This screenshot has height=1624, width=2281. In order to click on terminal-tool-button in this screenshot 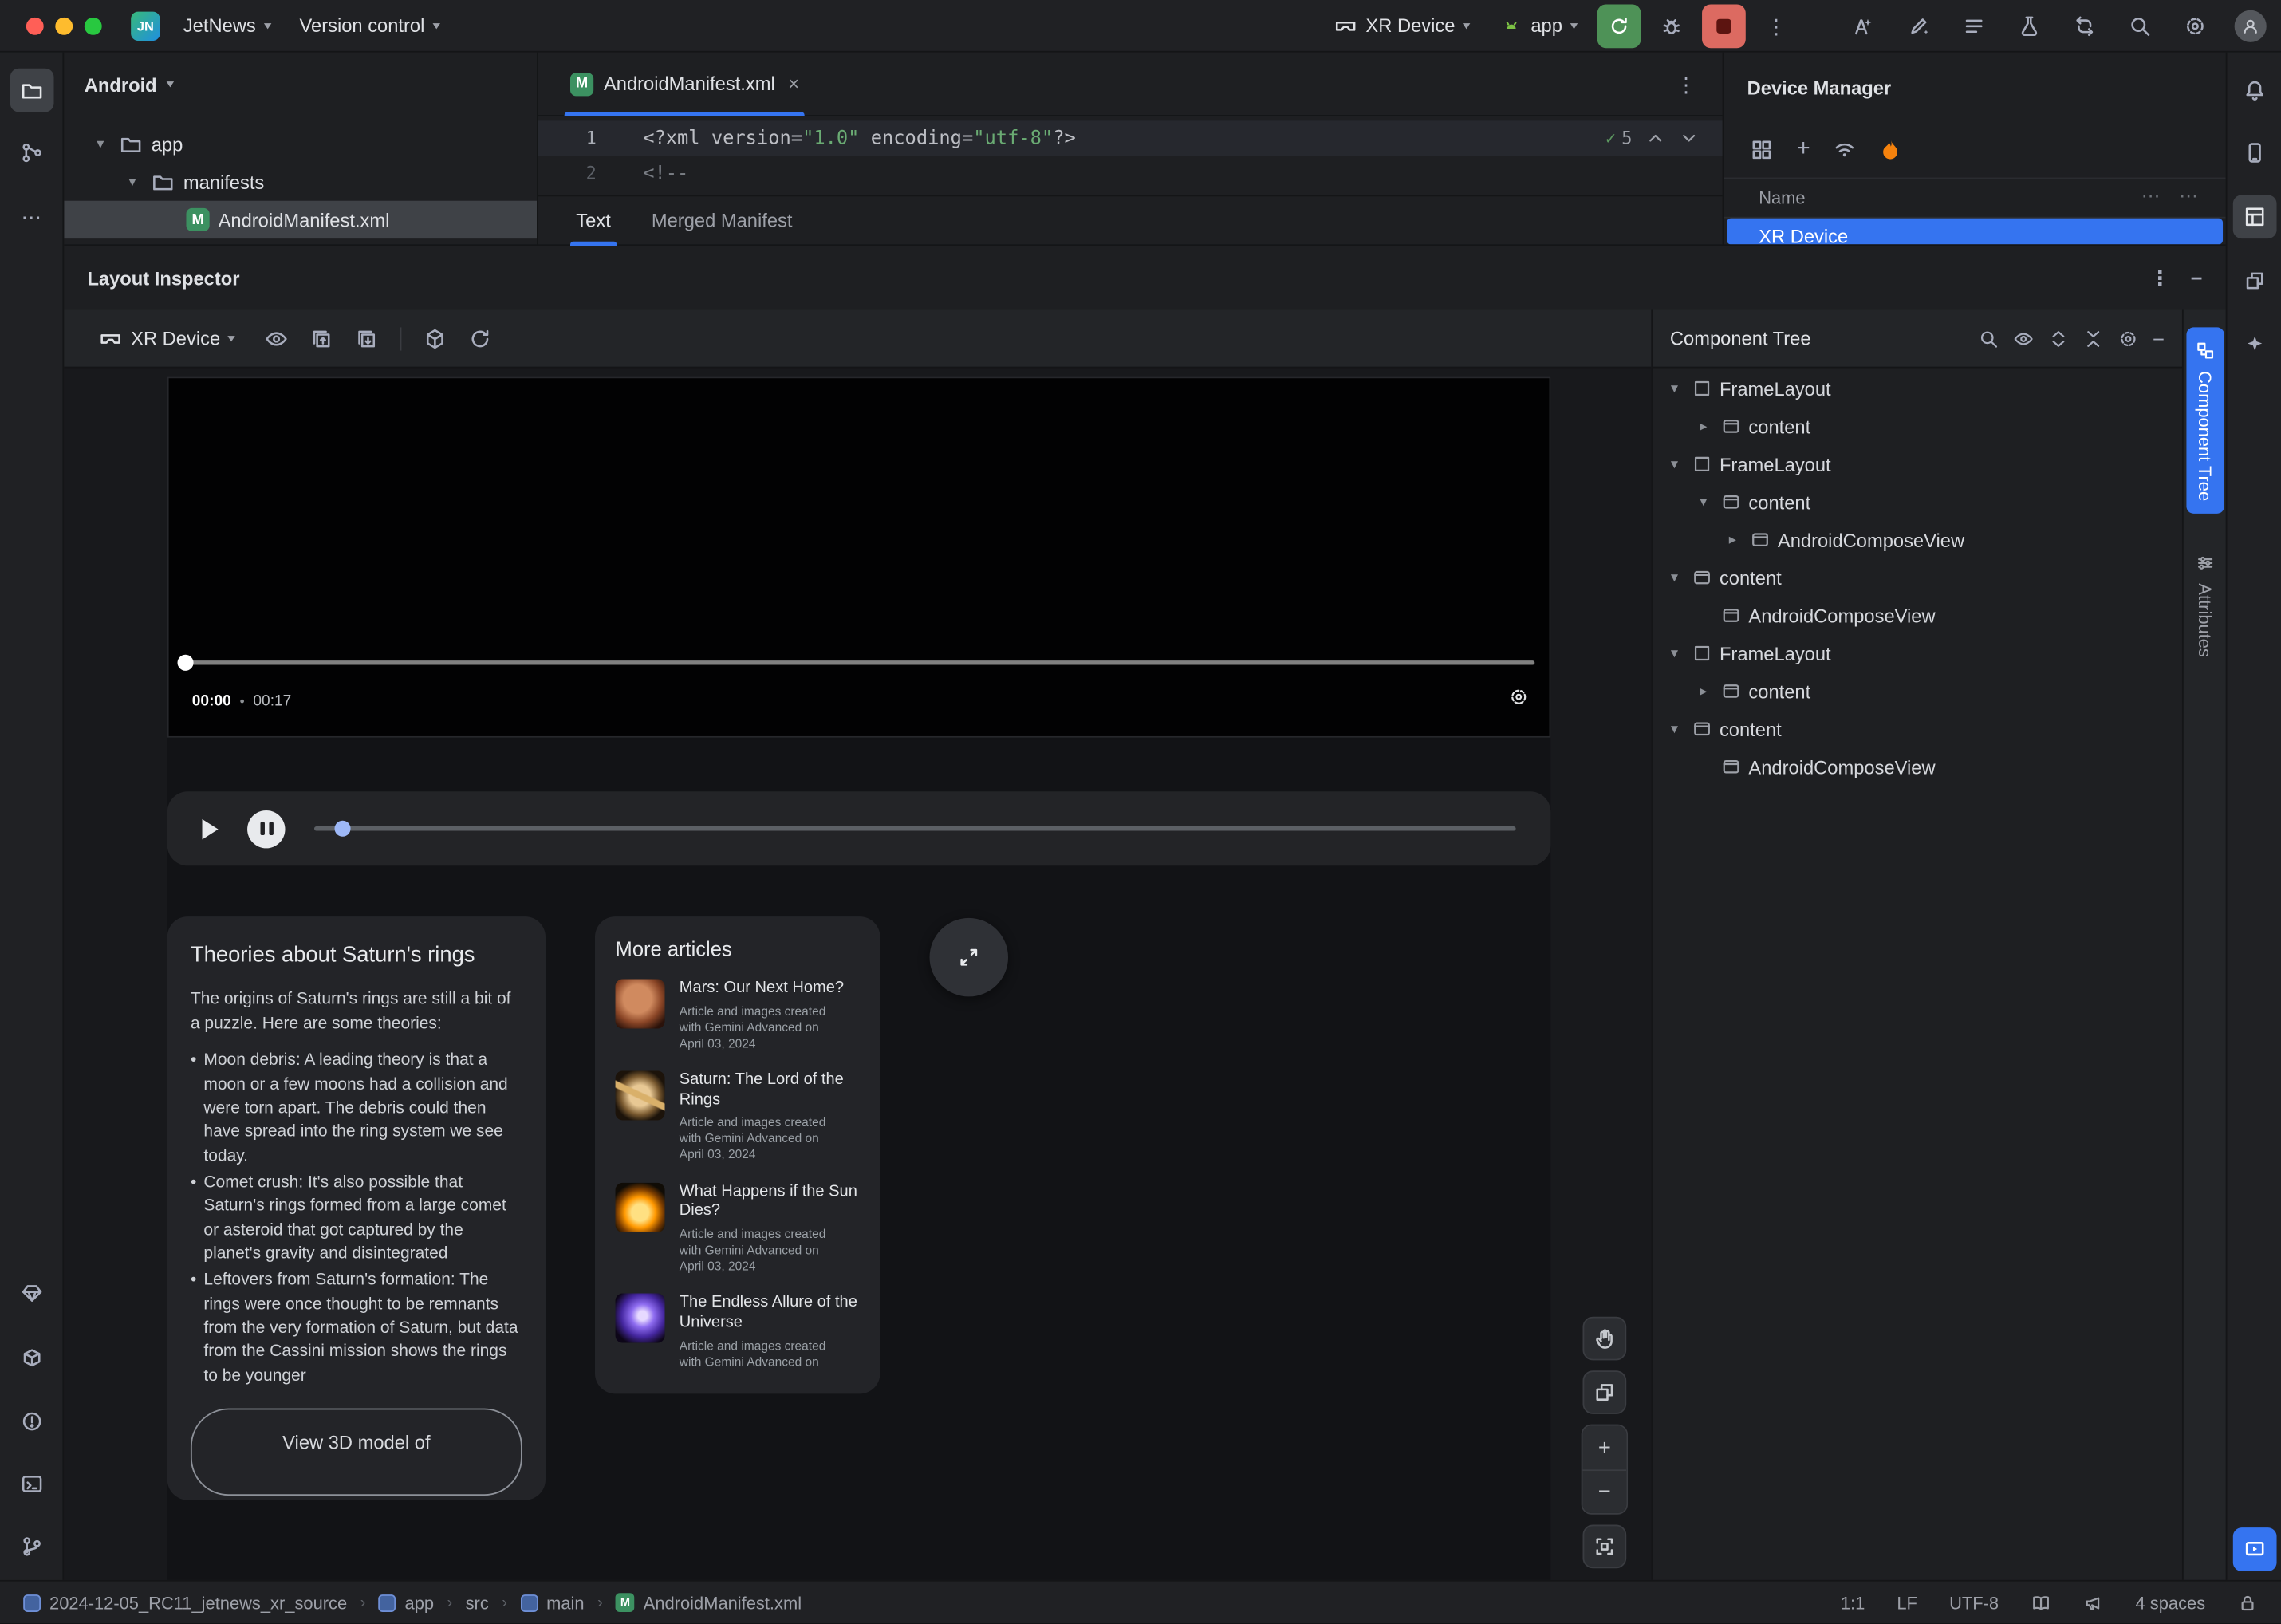, I will do `click(31, 1484)`.